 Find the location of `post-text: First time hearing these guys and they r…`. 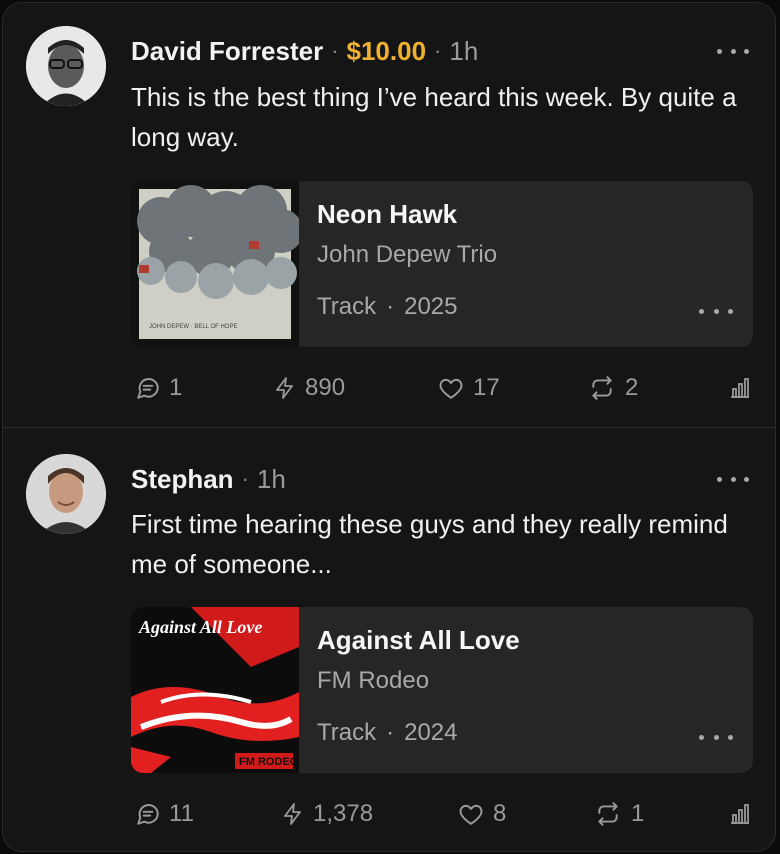

post-text: First time hearing these guys and they r… is located at coordinates (429, 544).